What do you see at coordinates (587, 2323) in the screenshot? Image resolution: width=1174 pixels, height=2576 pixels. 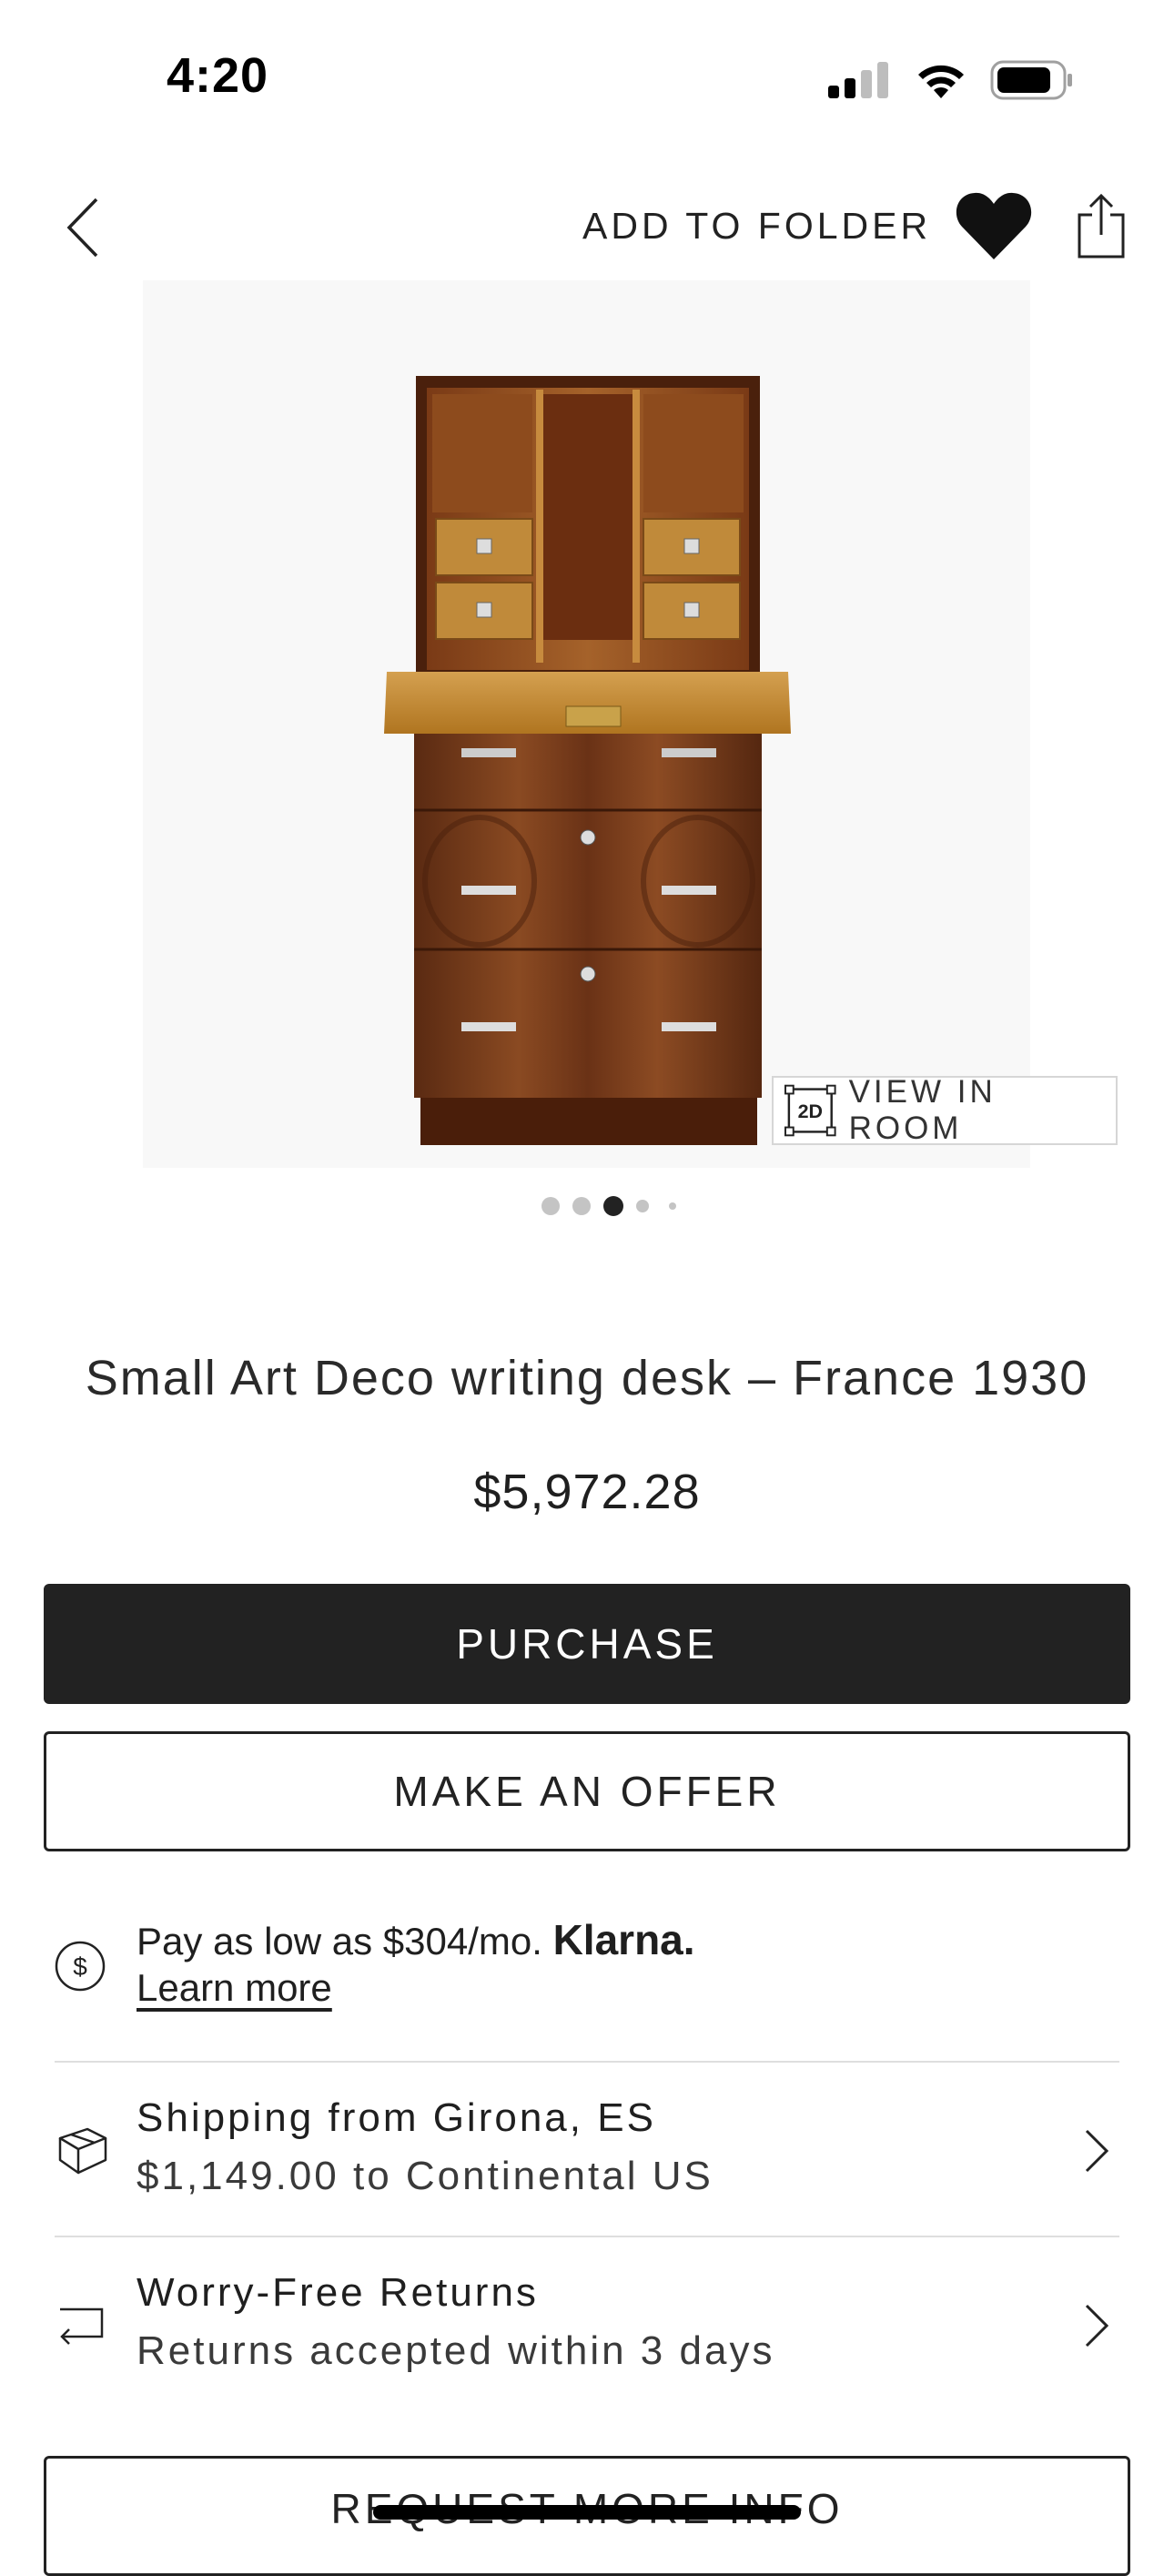 I see `returns-row` at bounding box center [587, 2323].